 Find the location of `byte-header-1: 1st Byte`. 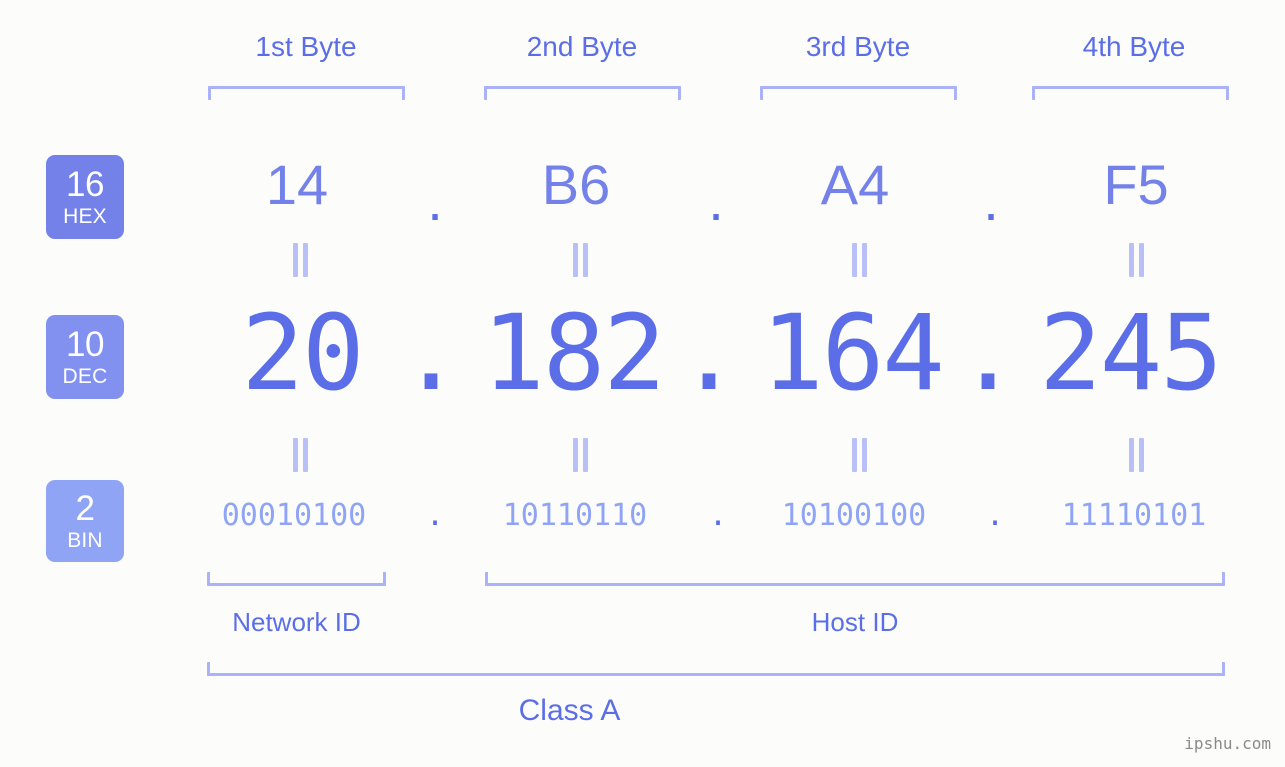

byte-header-1: 1st Byte is located at coordinates (306, 46).